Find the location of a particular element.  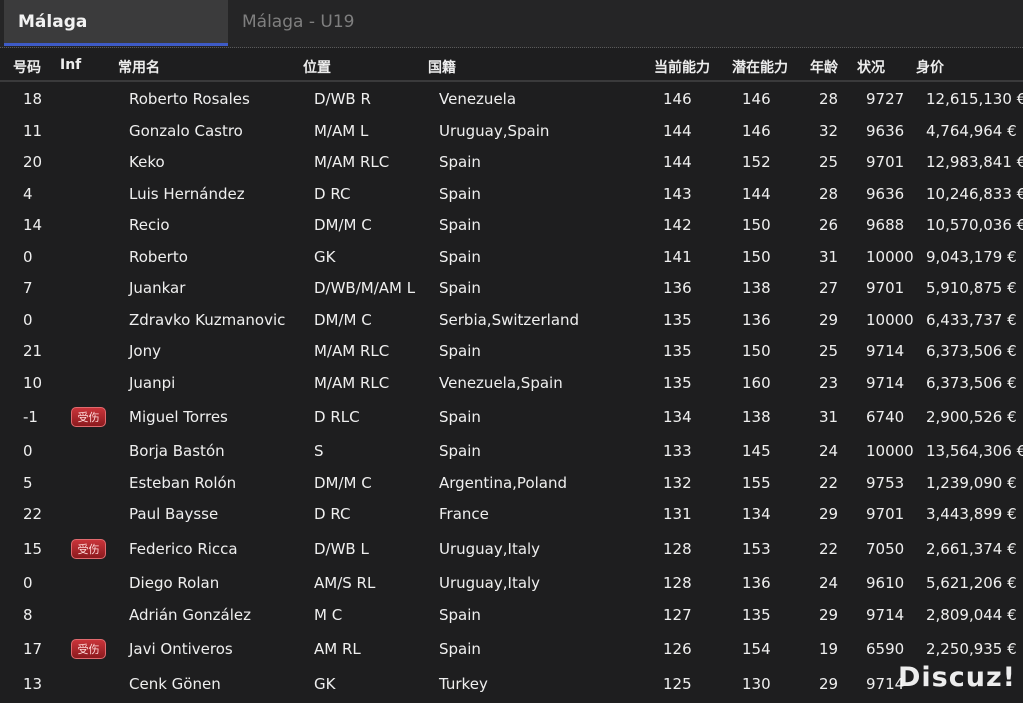

player-number: -1 is located at coordinates (30, 417).